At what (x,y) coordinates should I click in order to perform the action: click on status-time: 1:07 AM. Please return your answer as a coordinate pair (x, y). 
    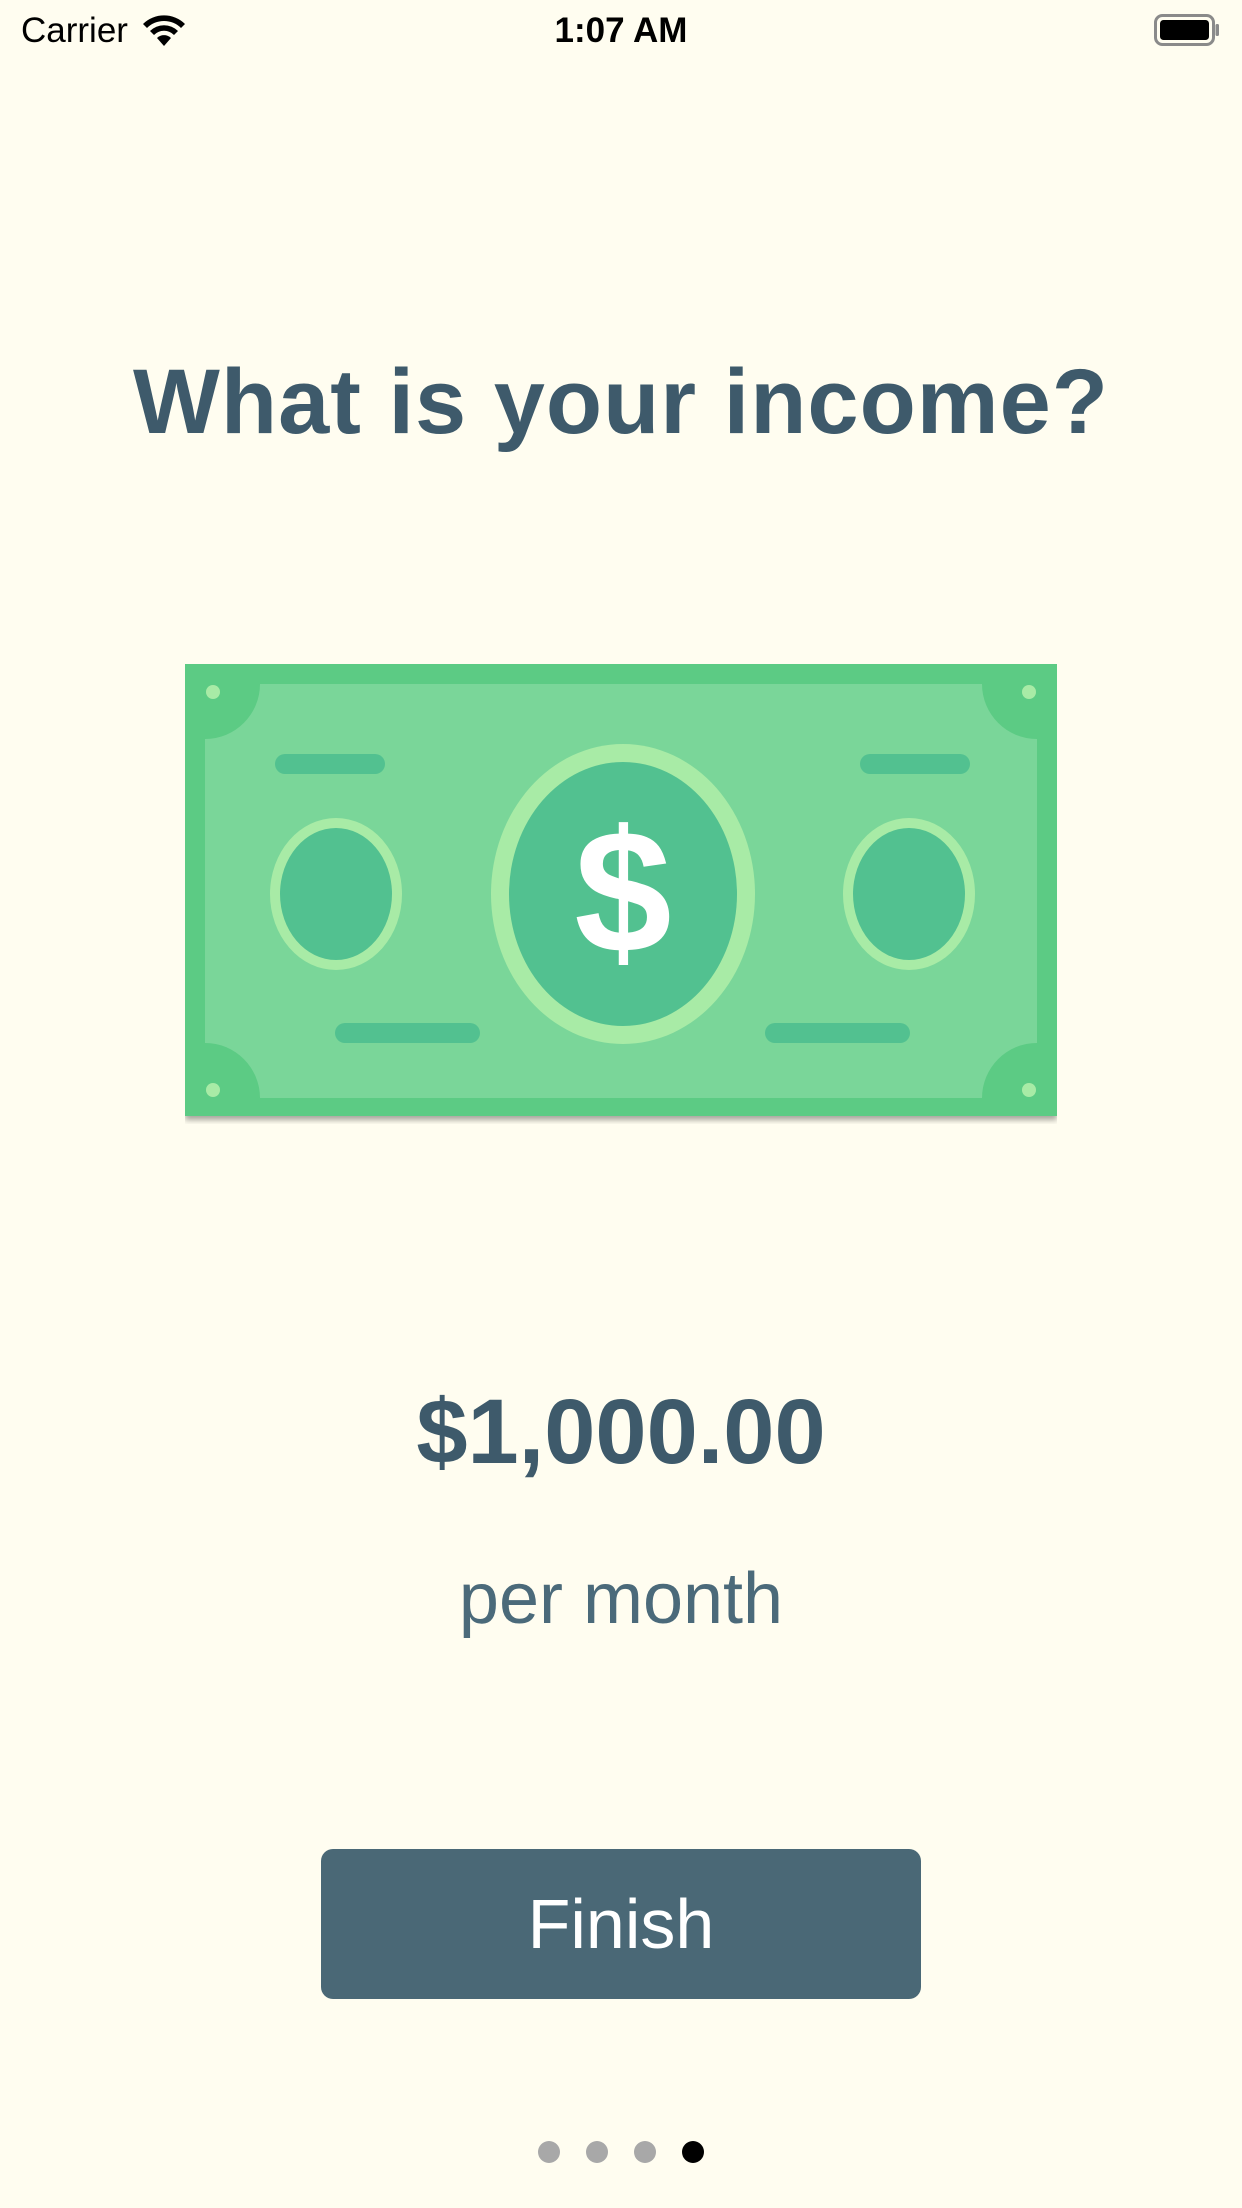
    Looking at the image, I should click on (621, 30).